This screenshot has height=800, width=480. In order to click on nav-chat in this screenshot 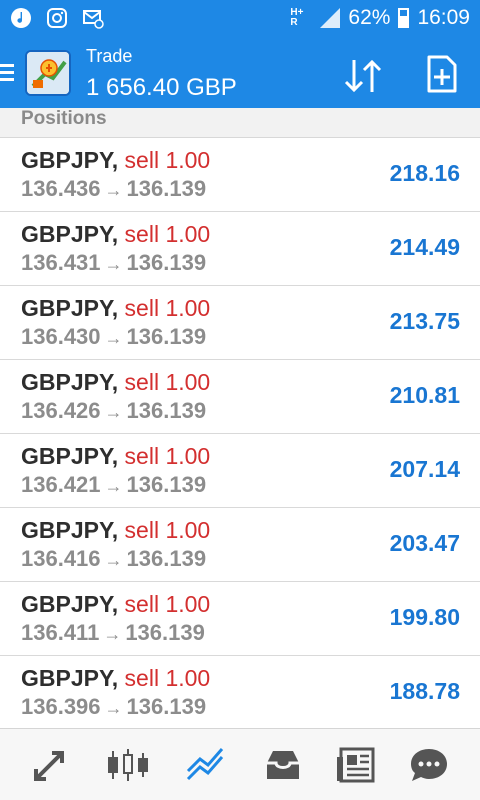, I will do `click(429, 765)`.